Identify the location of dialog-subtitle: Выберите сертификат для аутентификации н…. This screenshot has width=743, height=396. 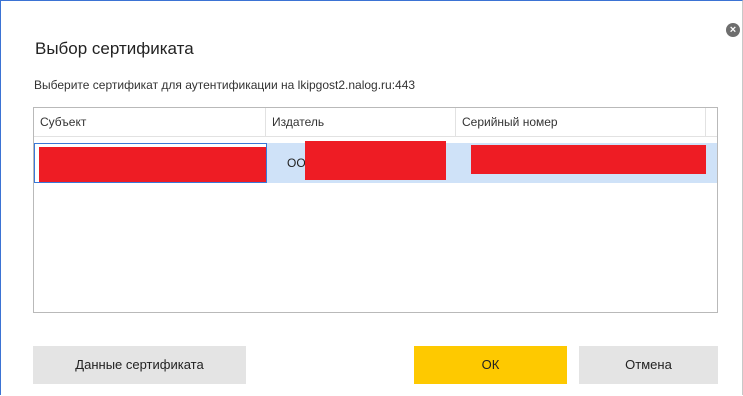
(225, 85).